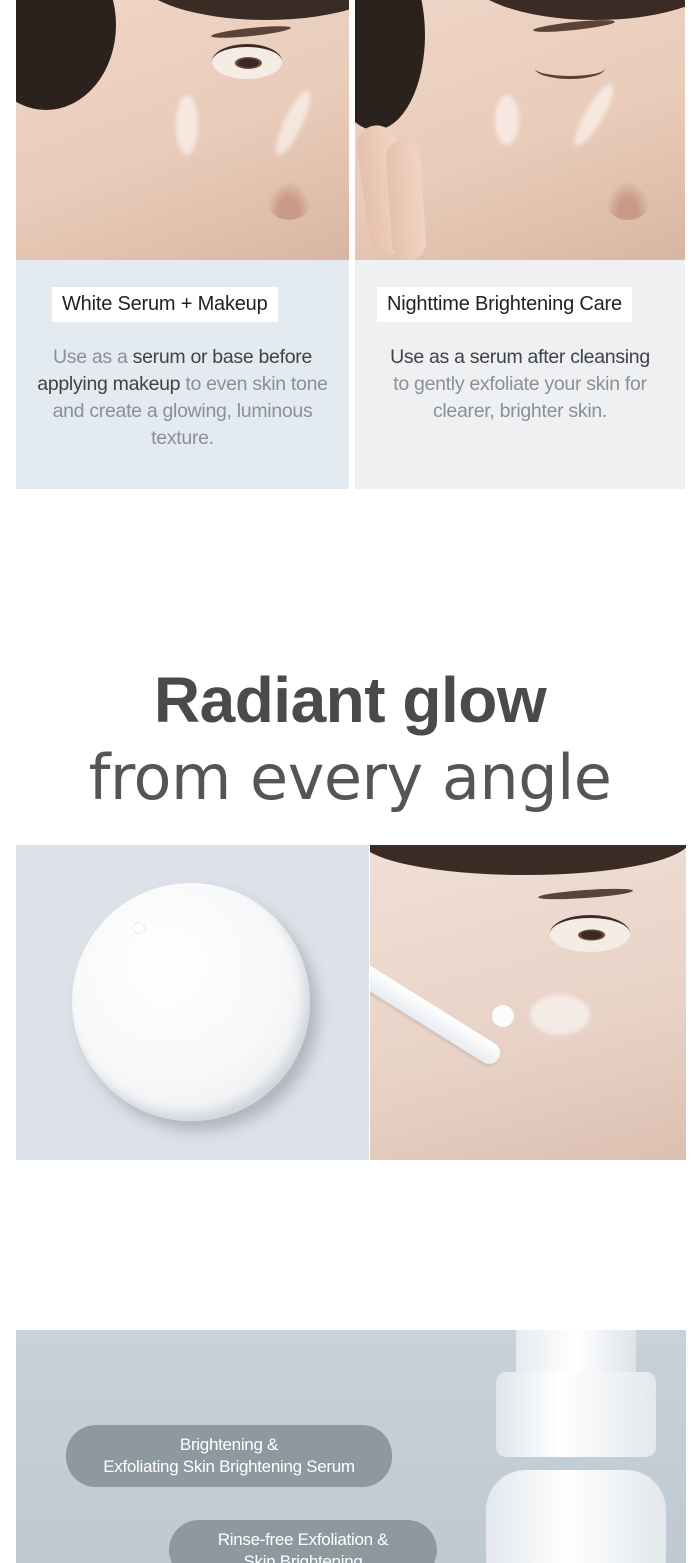  What do you see at coordinates (350, 700) in the screenshot?
I see `headline-bold: Radiant glow` at bounding box center [350, 700].